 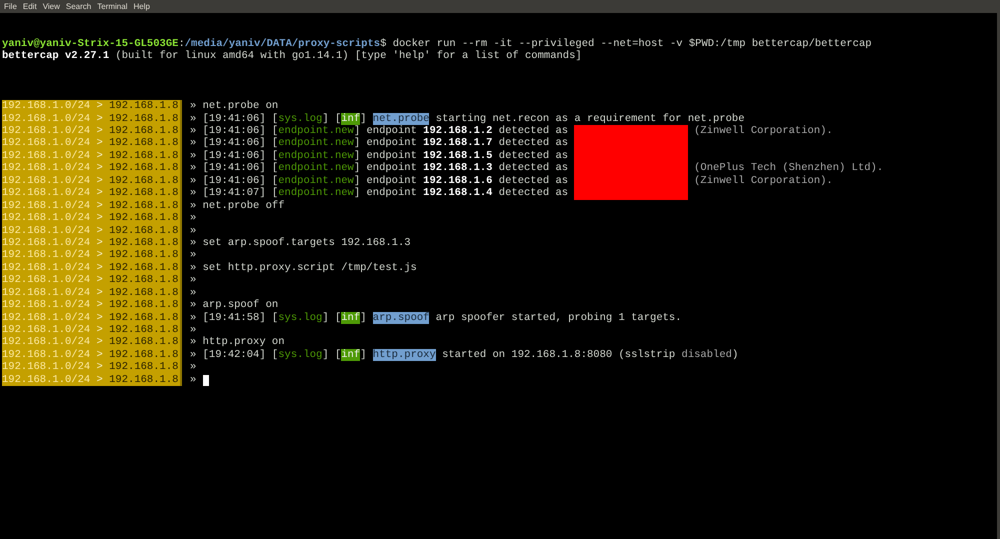 What do you see at coordinates (457, 131) in the screenshot?
I see `log-text: 192.168.1.2` at bounding box center [457, 131].